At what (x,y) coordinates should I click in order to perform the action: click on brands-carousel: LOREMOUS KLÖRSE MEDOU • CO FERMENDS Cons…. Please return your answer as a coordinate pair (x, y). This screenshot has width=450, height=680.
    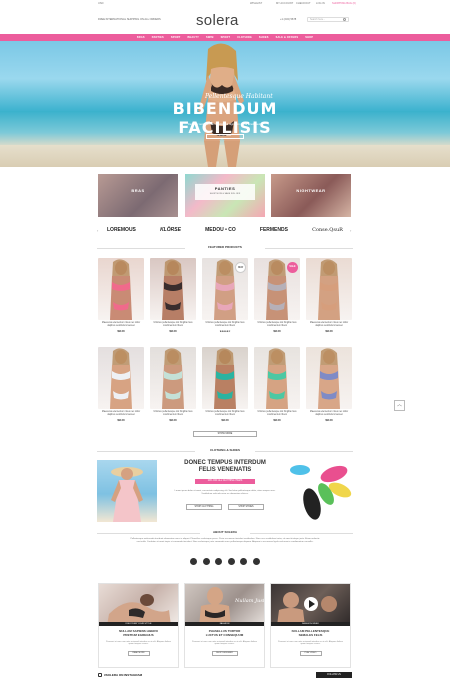
    Looking at the image, I should click on (225, 229).